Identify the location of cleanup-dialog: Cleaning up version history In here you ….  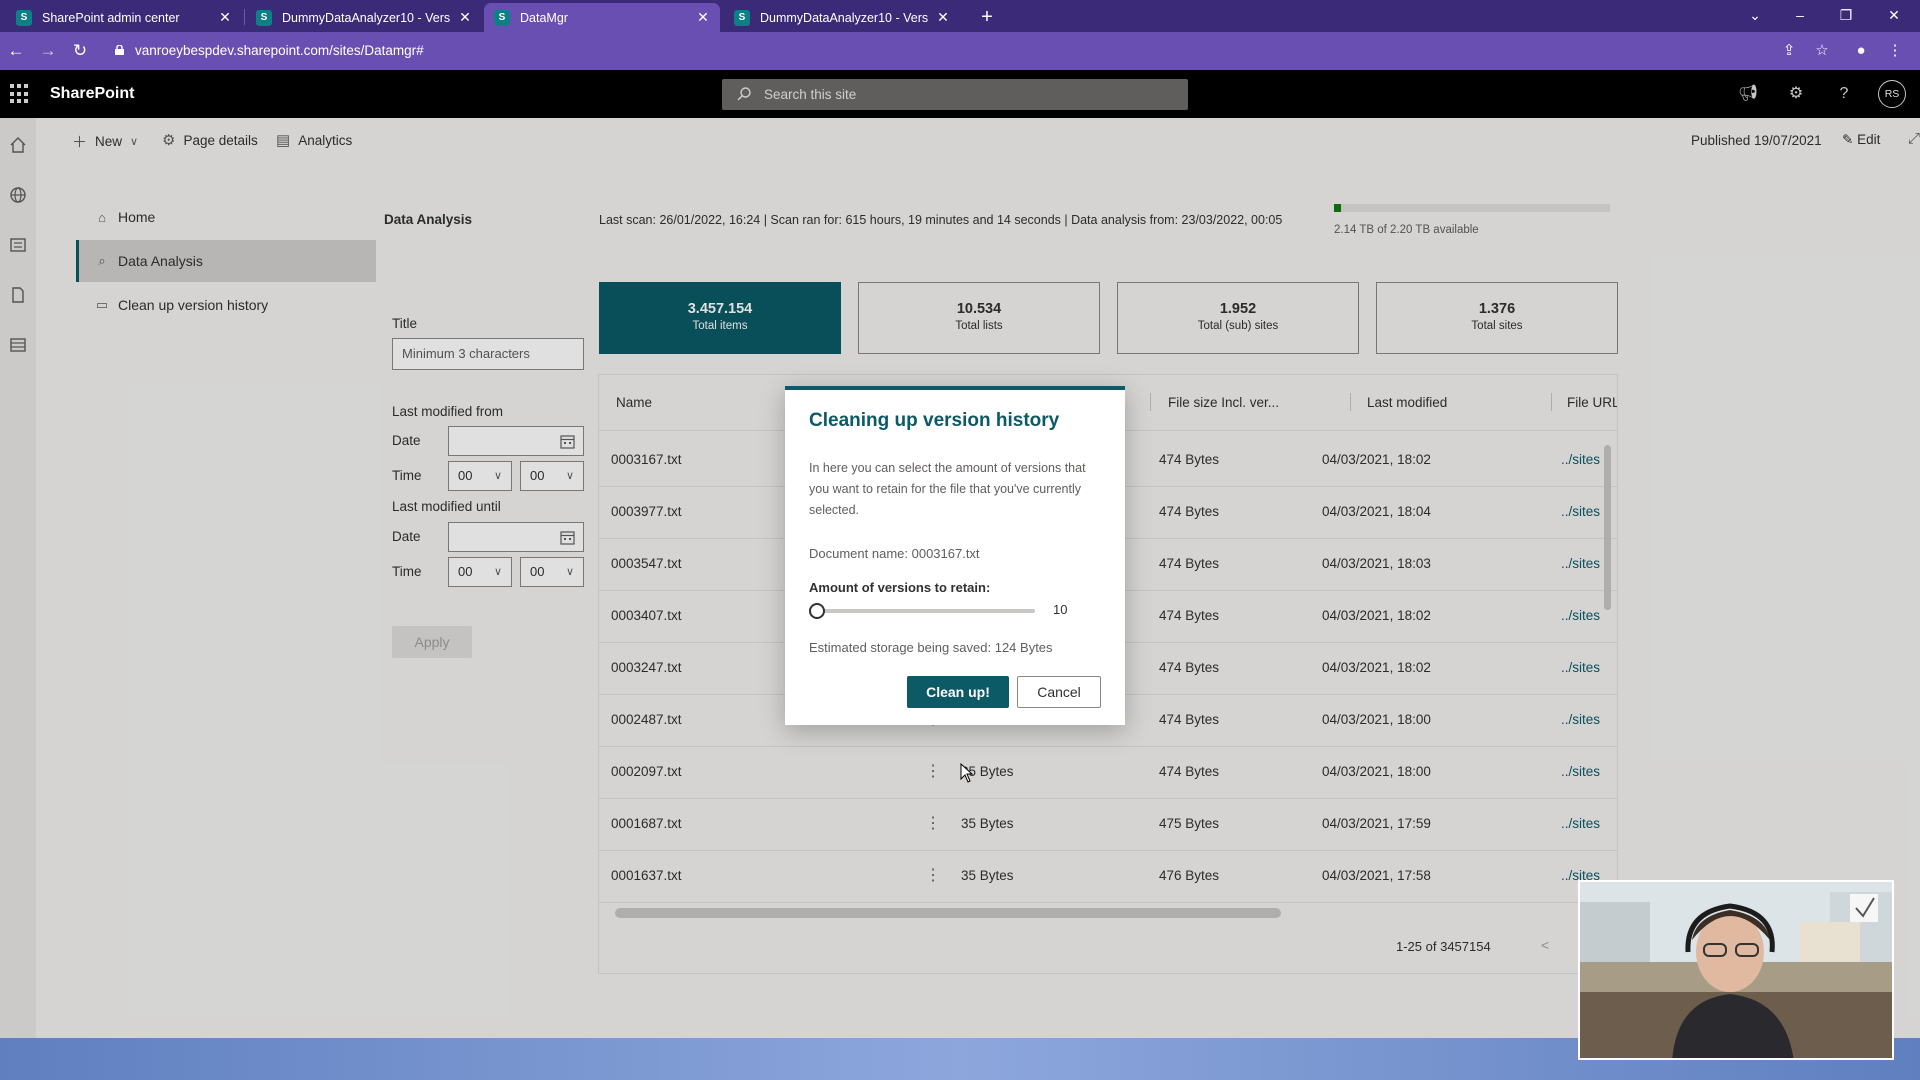
(955, 555).